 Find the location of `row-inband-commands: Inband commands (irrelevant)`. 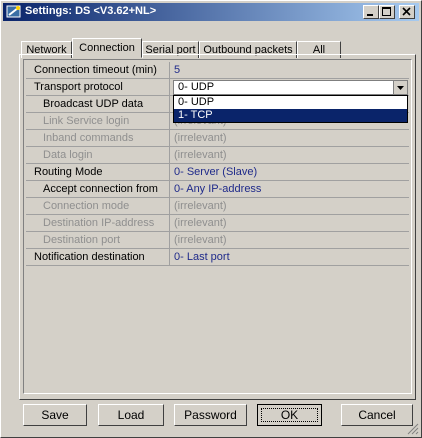

row-inband-commands: Inband commands (irrelevant) is located at coordinates (217, 138).